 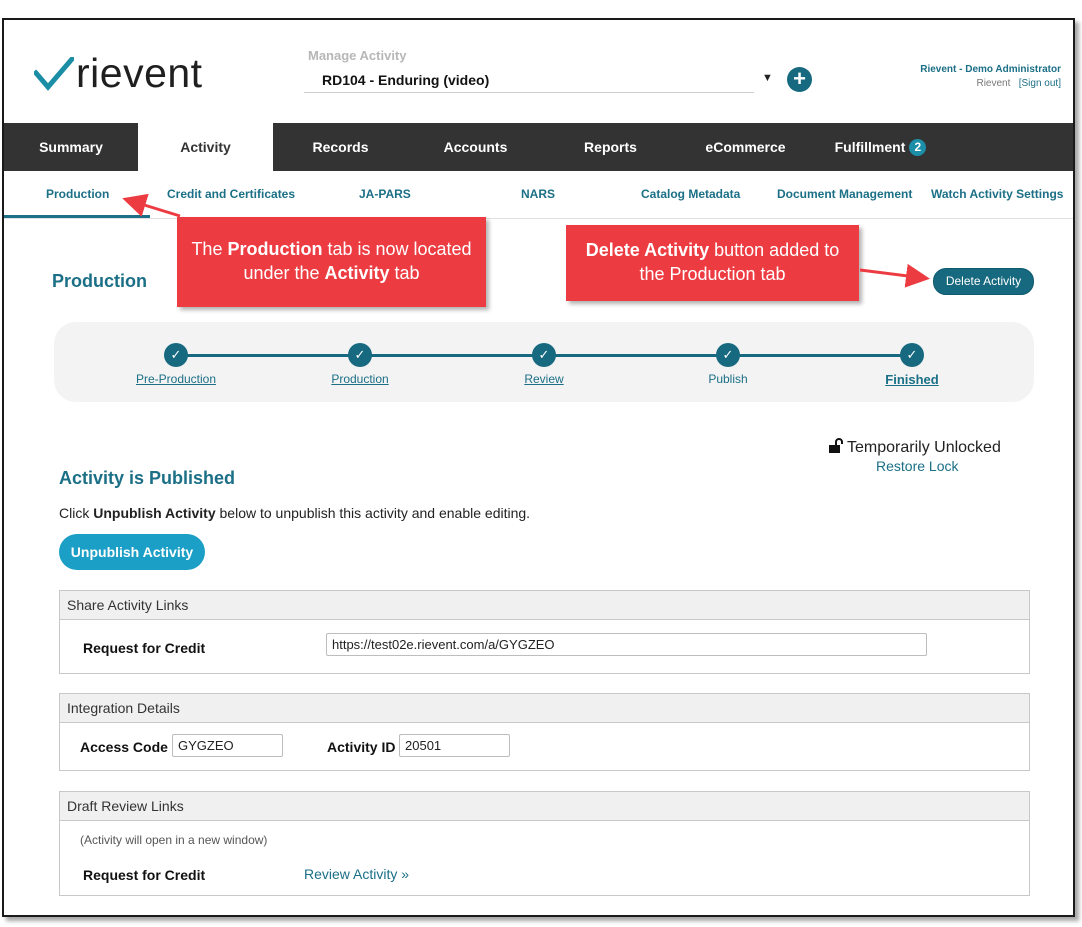 What do you see at coordinates (544, 632) in the screenshot?
I see `share-activity-links-panel: Share Activity Links Request for Credit` at bounding box center [544, 632].